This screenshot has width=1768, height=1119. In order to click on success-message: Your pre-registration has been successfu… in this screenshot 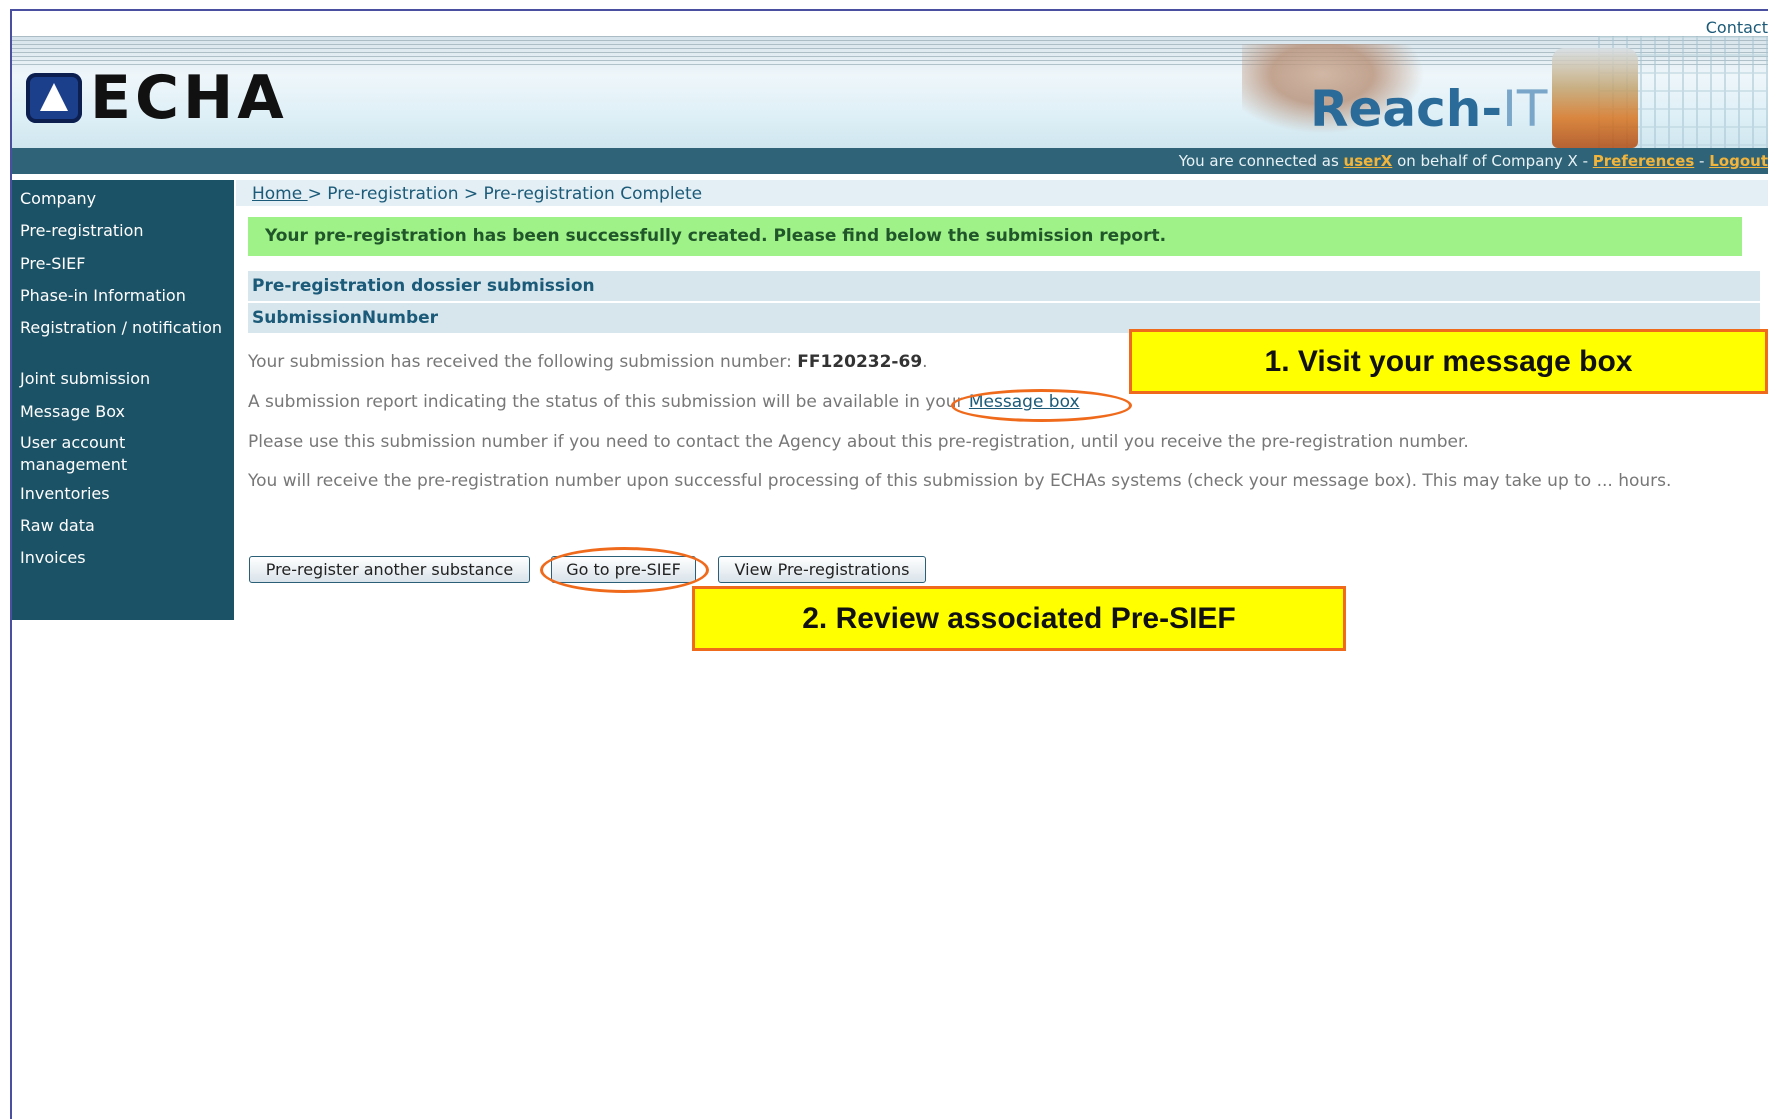, I will do `click(995, 236)`.